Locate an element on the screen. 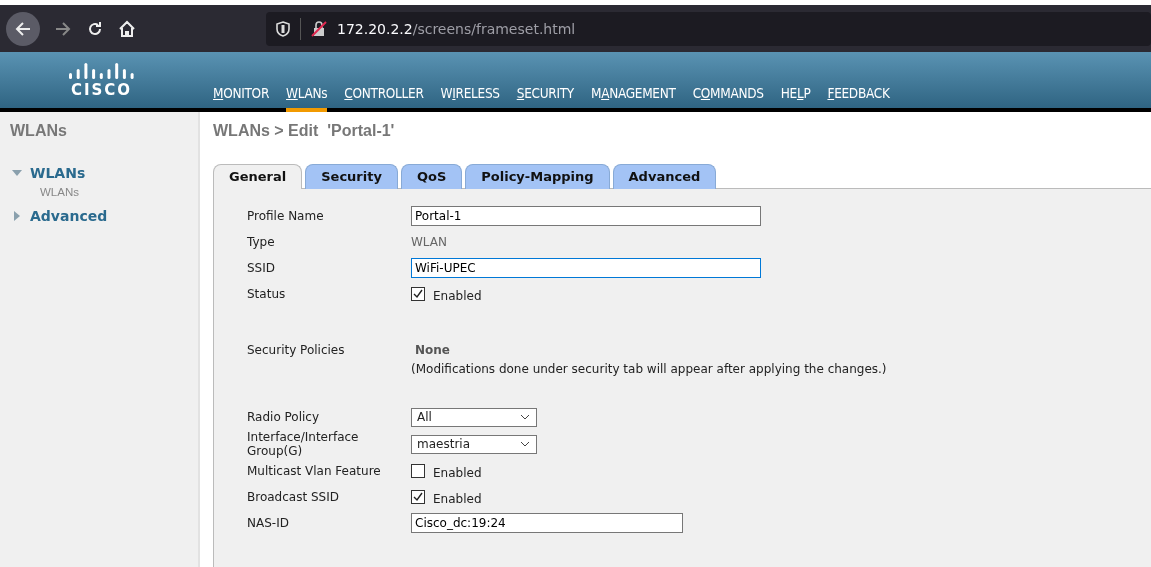 The height and width of the screenshot is (567, 1151). sidebar-title: WLANs is located at coordinates (39, 131).